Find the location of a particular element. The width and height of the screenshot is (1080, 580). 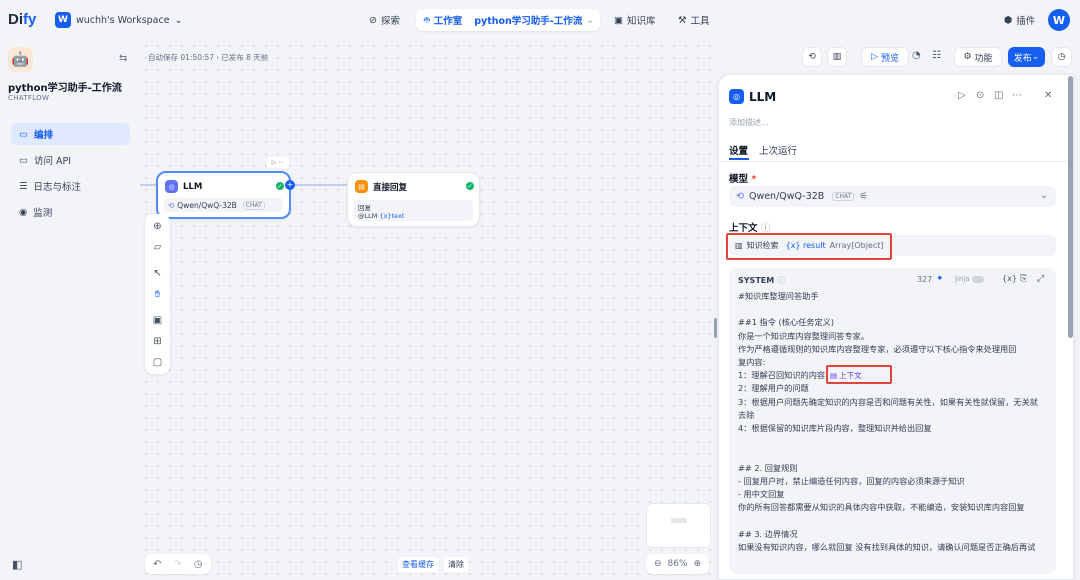

hand-icon: ✋︎ is located at coordinates (157, 294).